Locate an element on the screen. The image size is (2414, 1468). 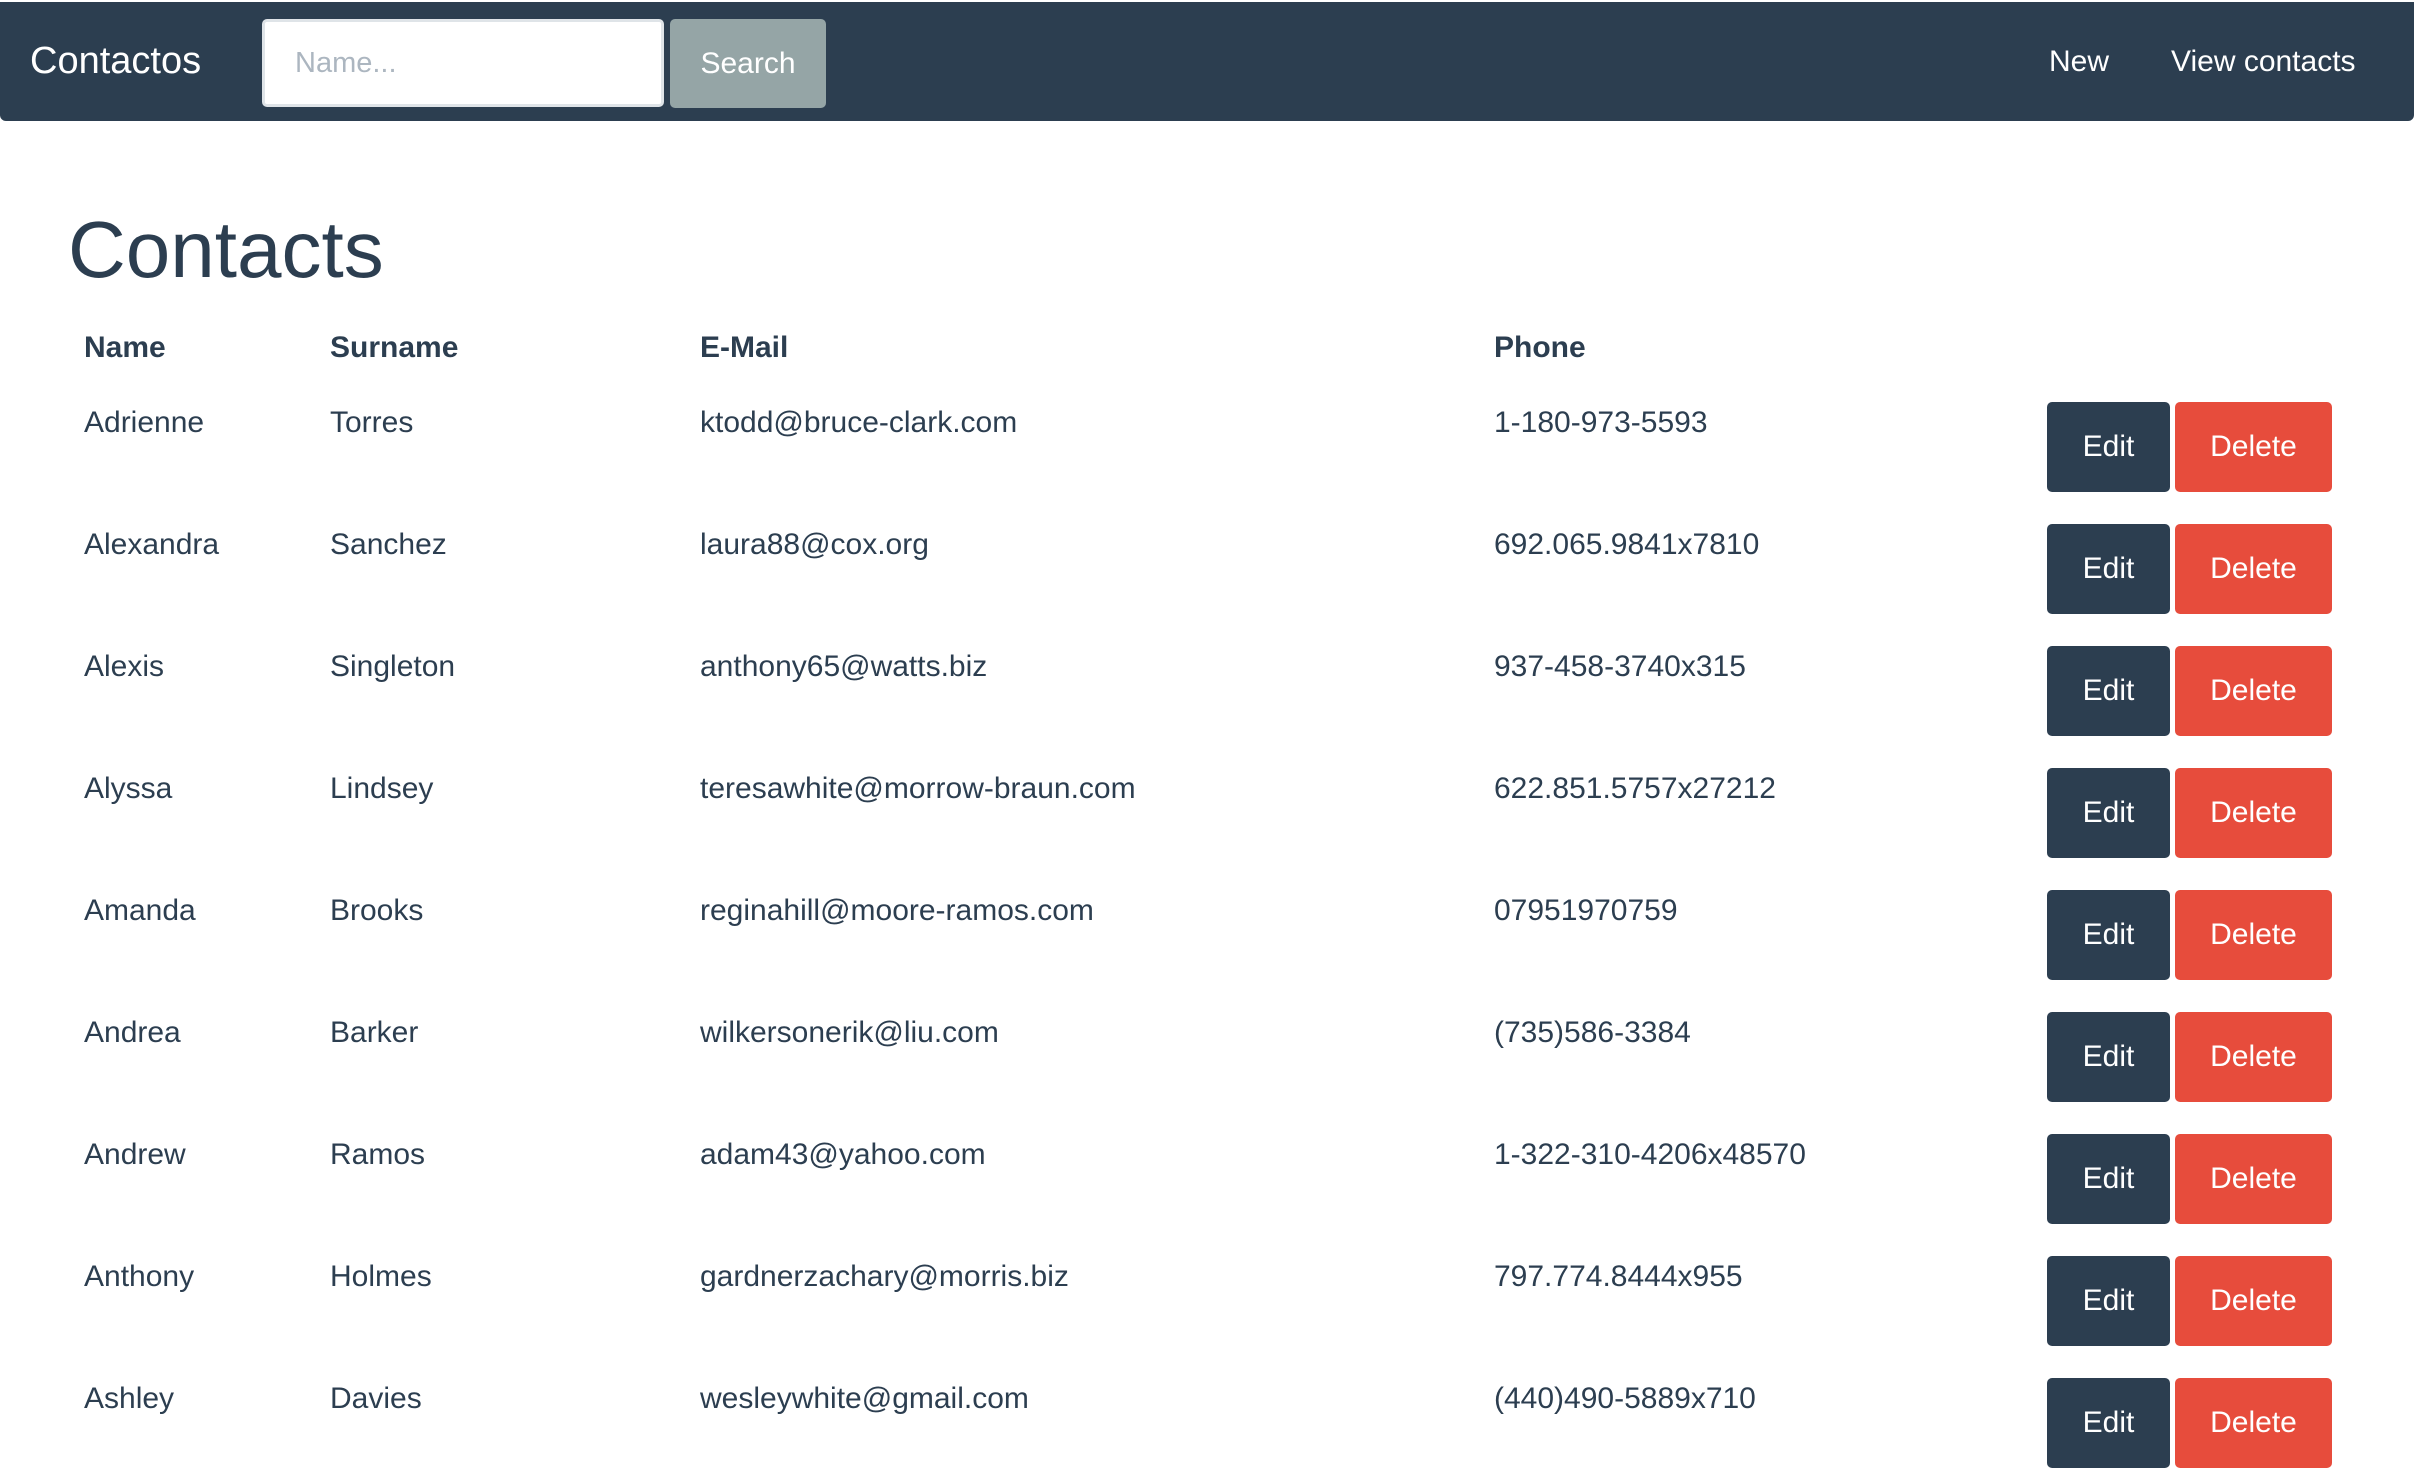
cell-name: Andrew is located at coordinates (135, 1154).